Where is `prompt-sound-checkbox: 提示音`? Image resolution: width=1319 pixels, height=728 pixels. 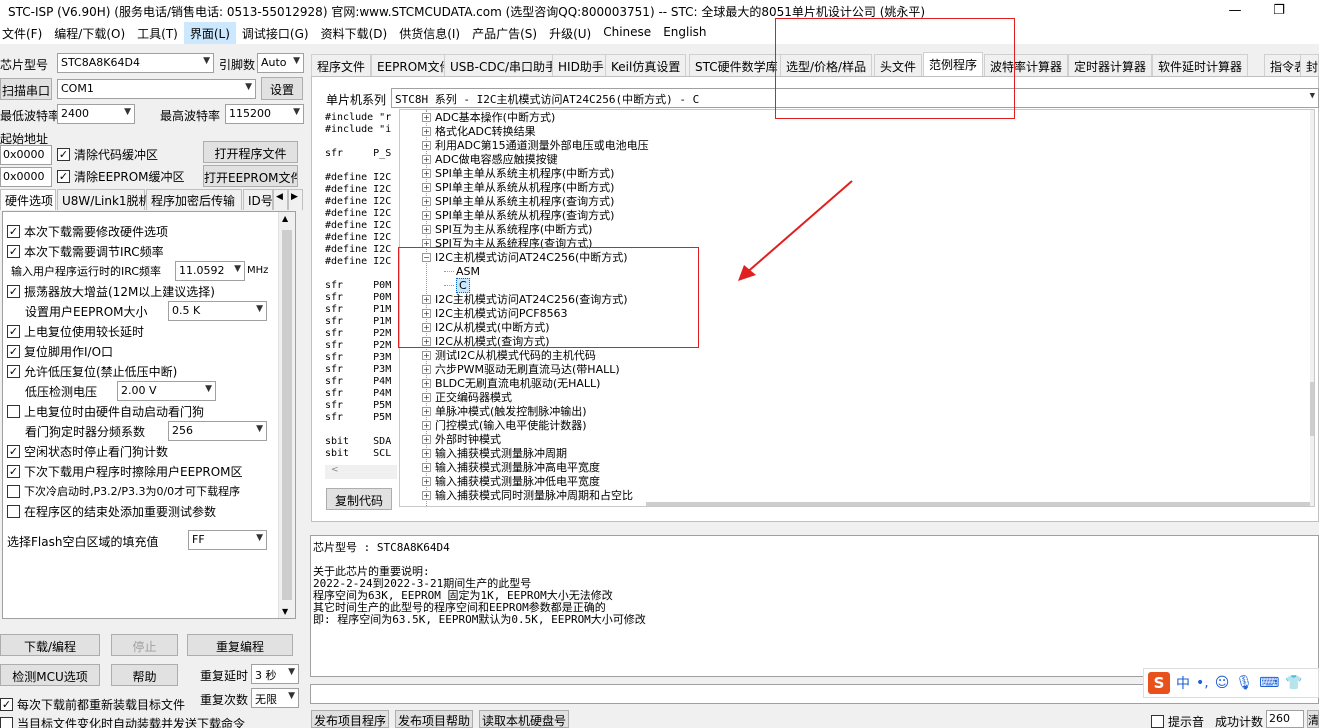
prompt-sound-checkbox: 提示音 is located at coordinates (1177, 720).